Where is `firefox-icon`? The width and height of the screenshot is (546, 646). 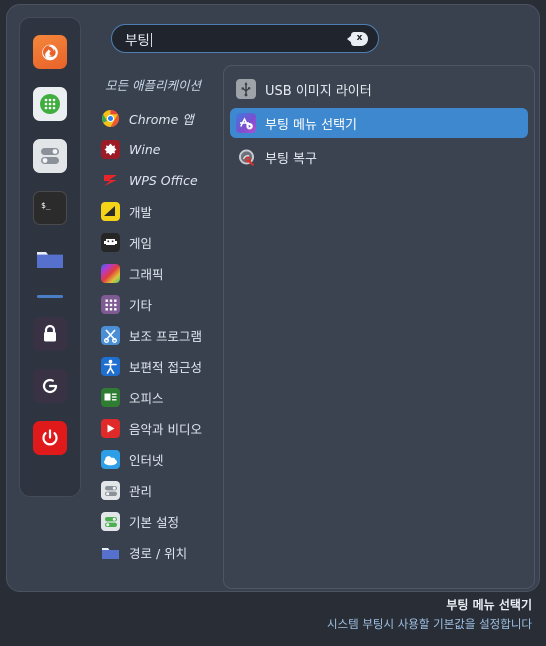
firefox-icon is located at coordinates (50, 52).